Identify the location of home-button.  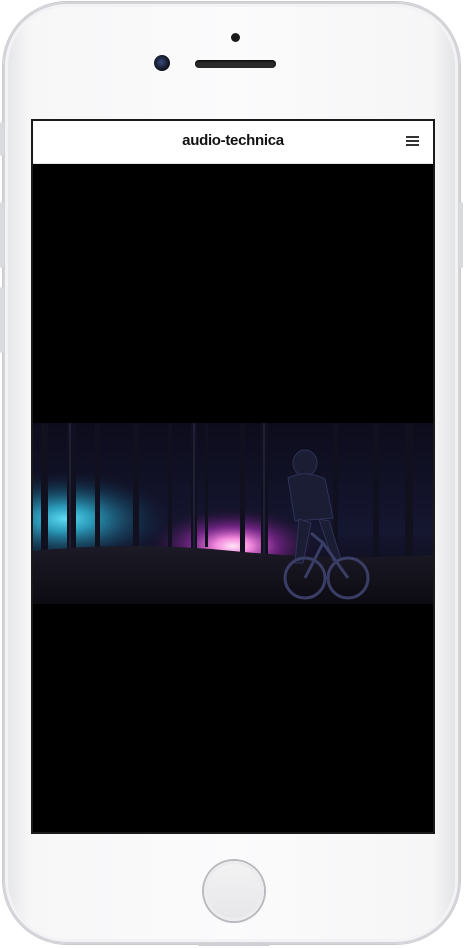
(234, 891).